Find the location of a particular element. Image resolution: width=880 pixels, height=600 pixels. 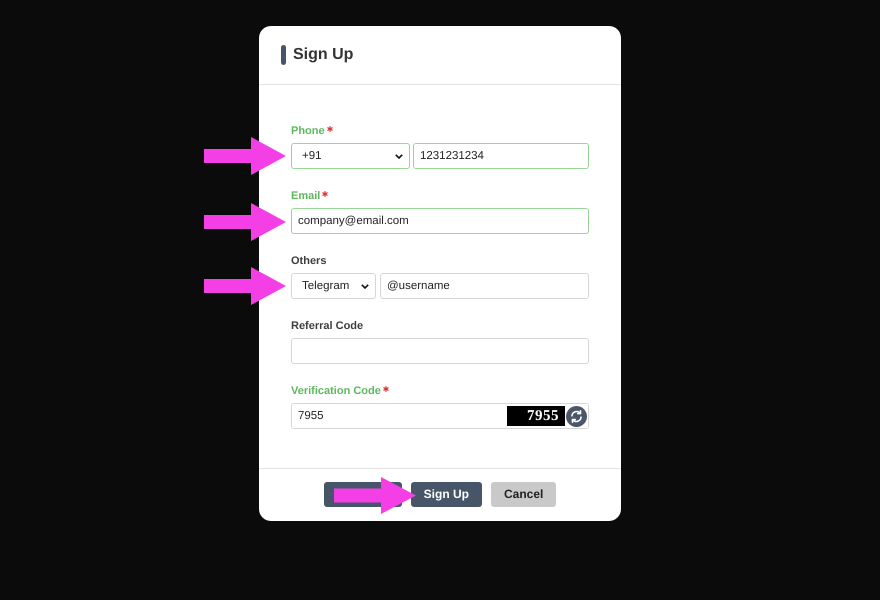

field-label: Email is located at coordinates (305, 196).